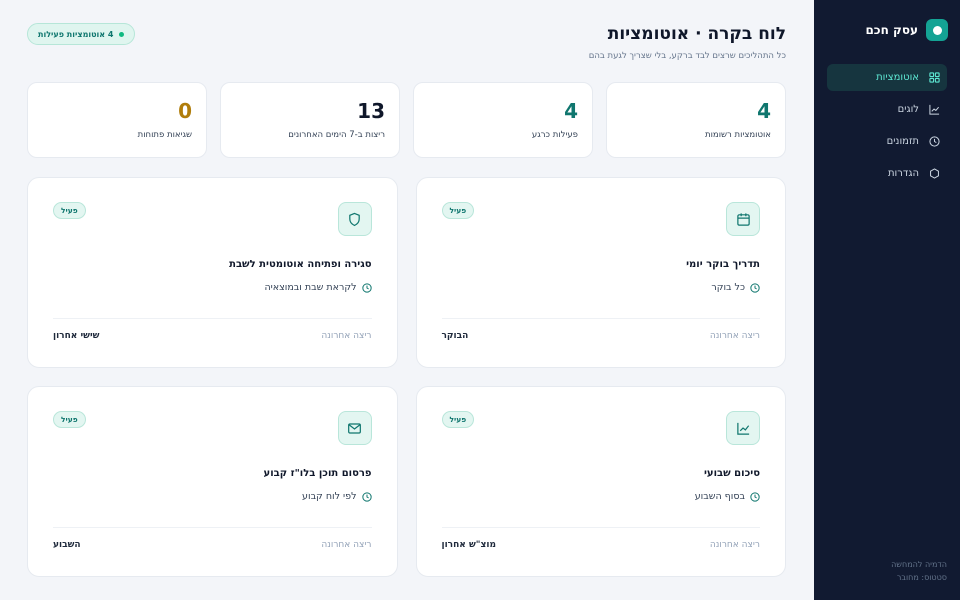  What do you see at coordinates (554, 135) in the screenshot?
I see `stat-label: פעילות כרגע` at bounding box center [554, 135].